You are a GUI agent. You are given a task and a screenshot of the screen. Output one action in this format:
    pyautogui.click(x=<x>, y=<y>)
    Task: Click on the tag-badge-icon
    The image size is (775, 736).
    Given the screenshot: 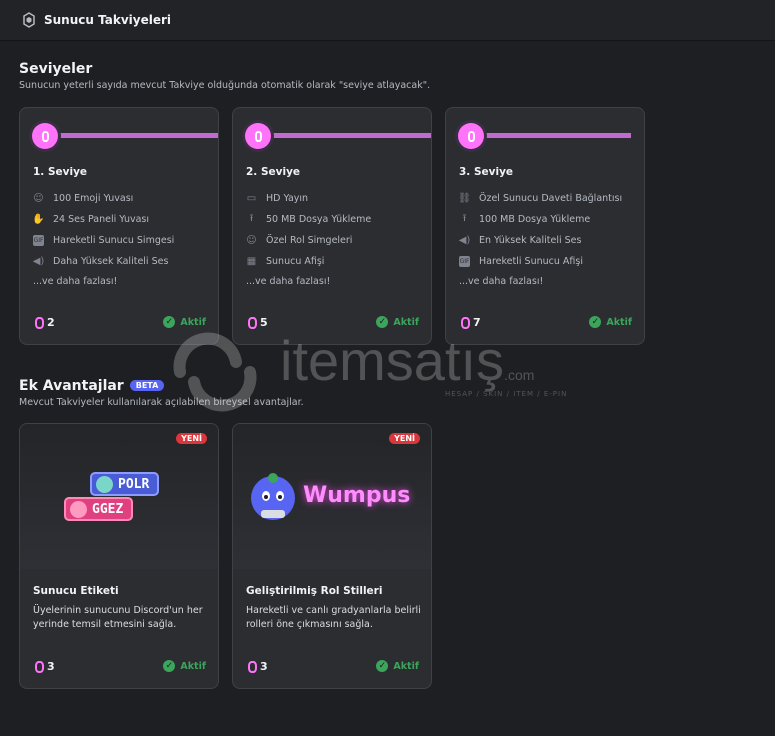 What is the action you would take?
    pyautogui.click(x=104, y=484)
    